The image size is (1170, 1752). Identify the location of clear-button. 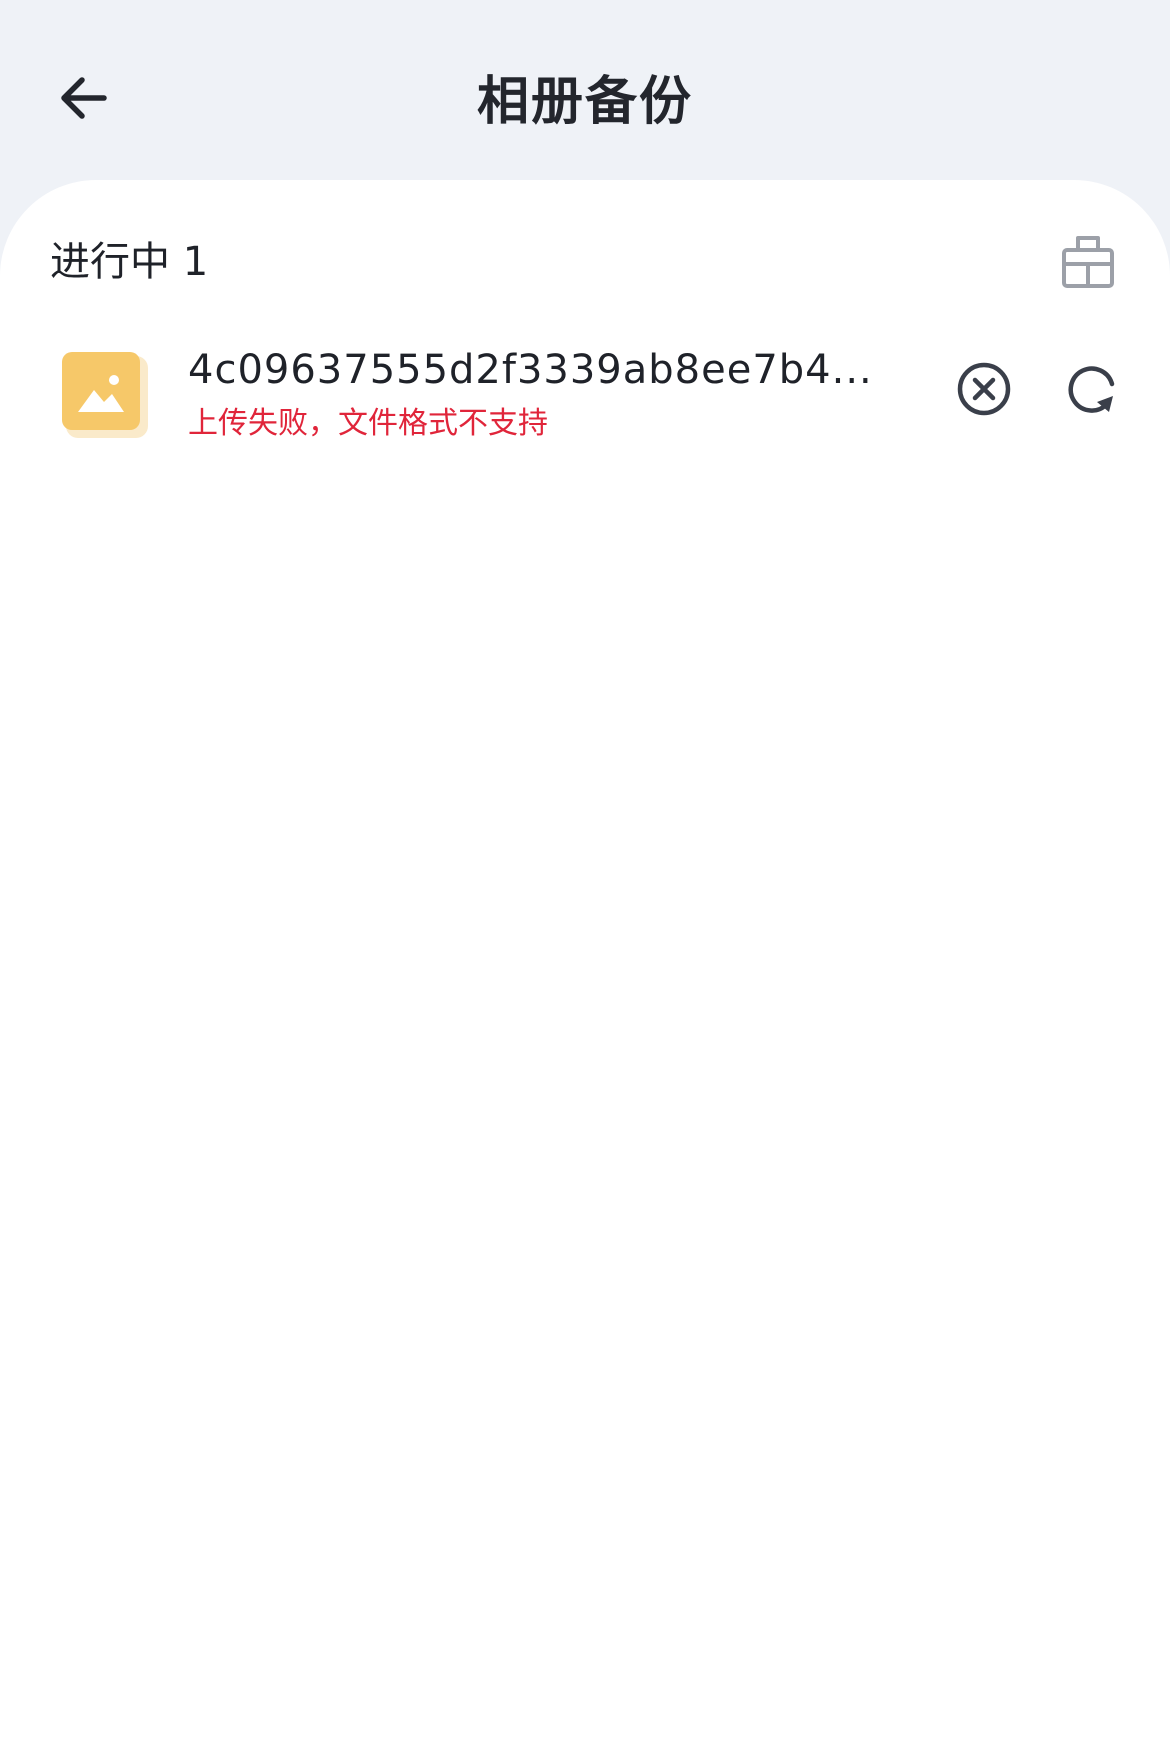
(1088, 262).